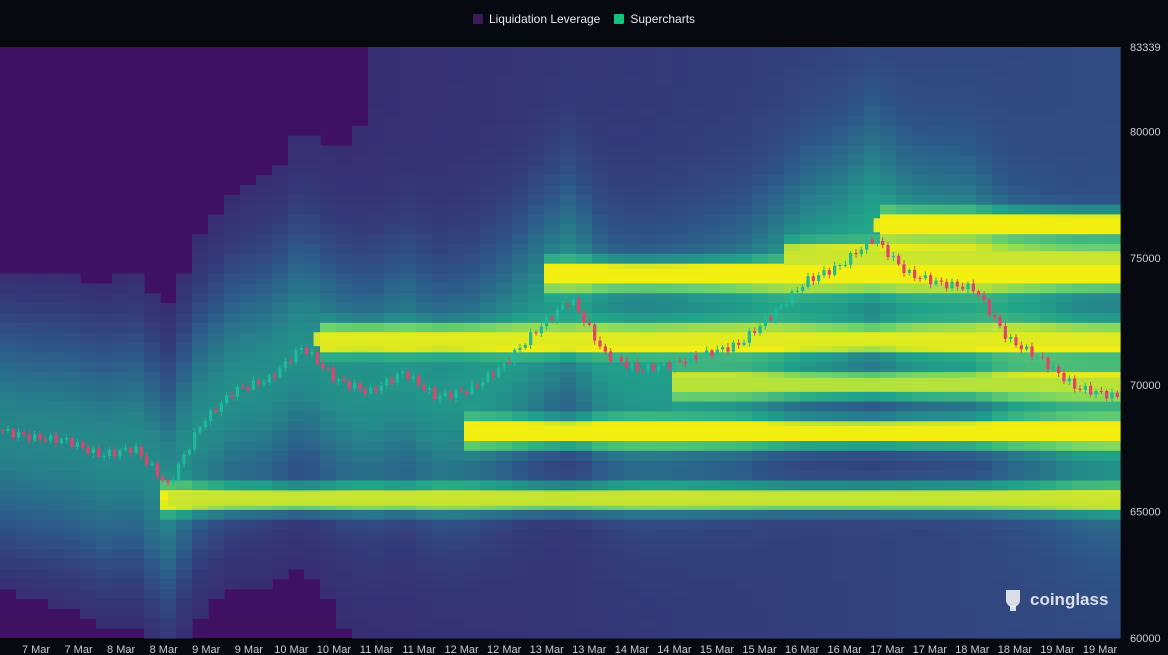  Describe the element at coordinates (845, 649) in the screenshot. I see `x-tick-label: 16 Mar` at that location.